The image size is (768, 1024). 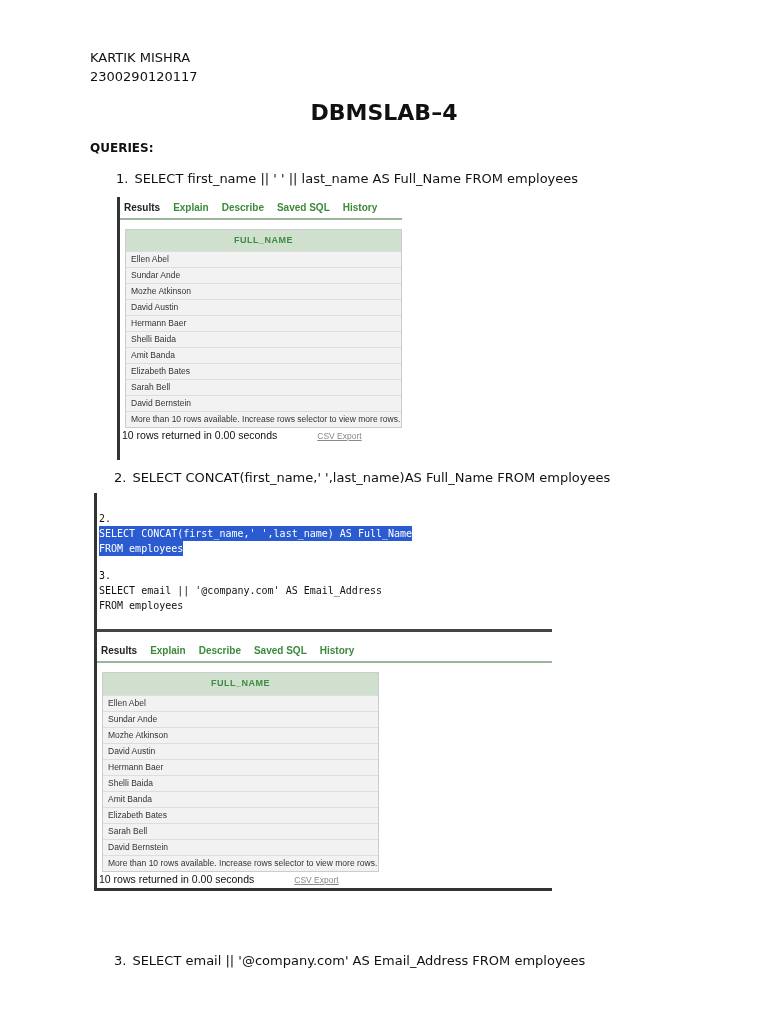 What do you see at coordinates (122, 179) in the screenshot?
I see `list-number: 1.` at bounding box center [122, 179].